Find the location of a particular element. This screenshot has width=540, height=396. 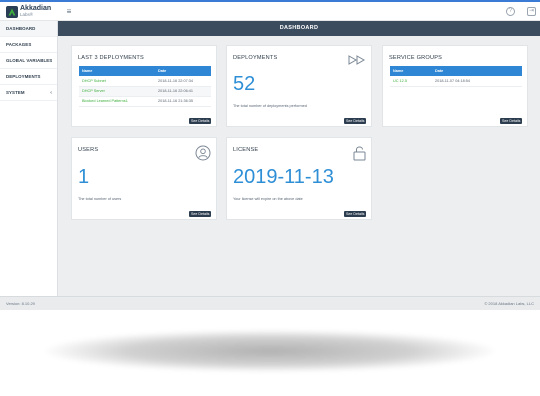

top-bar: Akkadian Labs® ≡ ? ⇥ is located at coordinates (270, 11).